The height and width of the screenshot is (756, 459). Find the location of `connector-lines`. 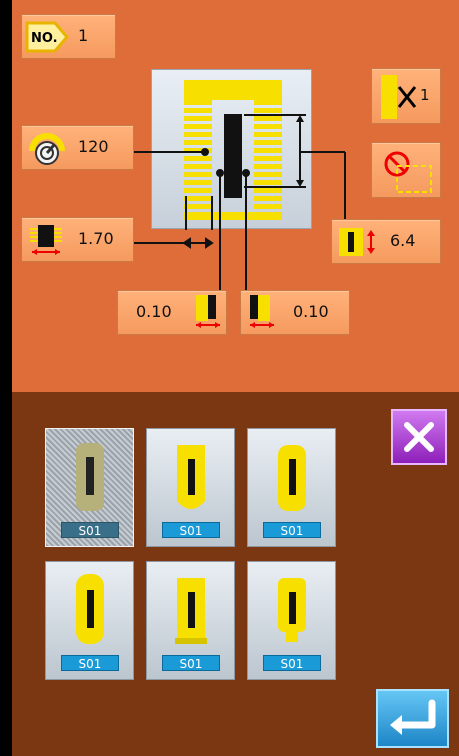

connector-lines is located at coordinates (240, 219).